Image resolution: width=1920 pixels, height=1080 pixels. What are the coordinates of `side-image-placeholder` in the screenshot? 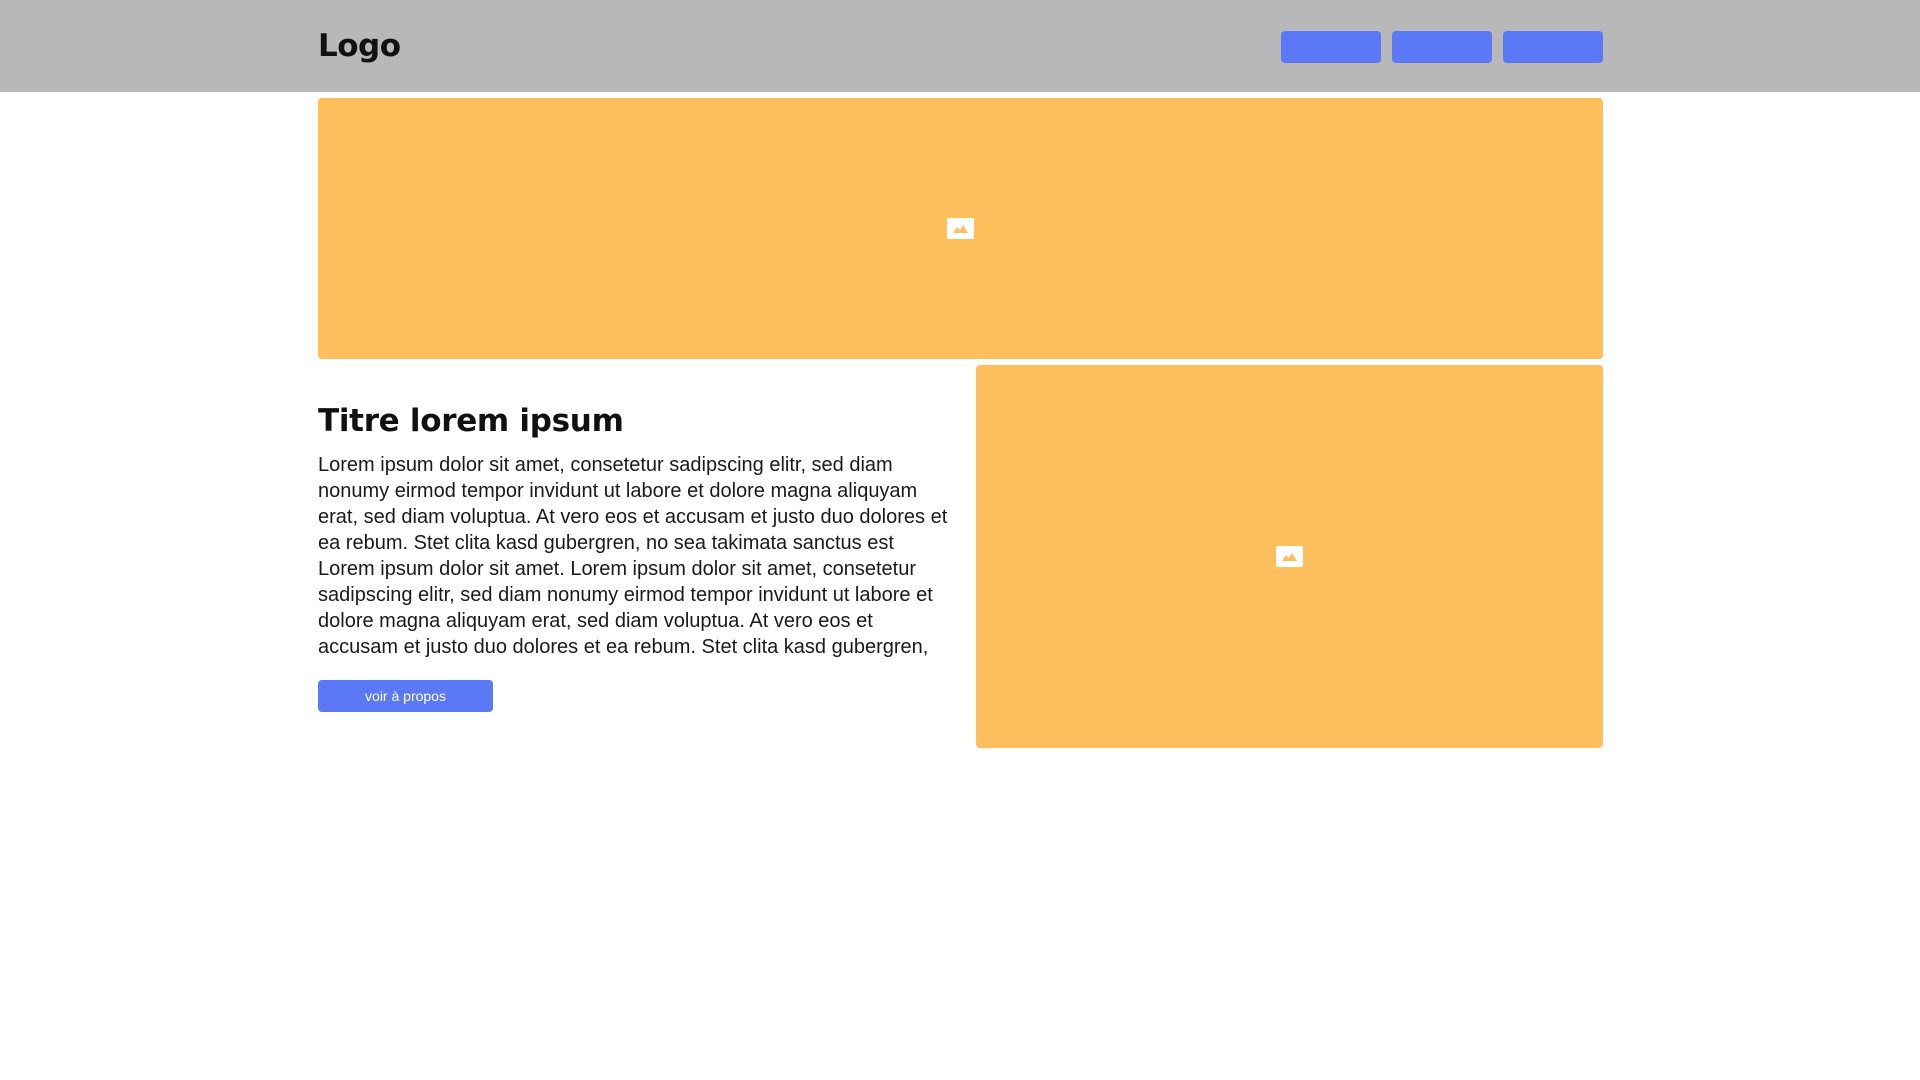 It's located at (1289, 556).